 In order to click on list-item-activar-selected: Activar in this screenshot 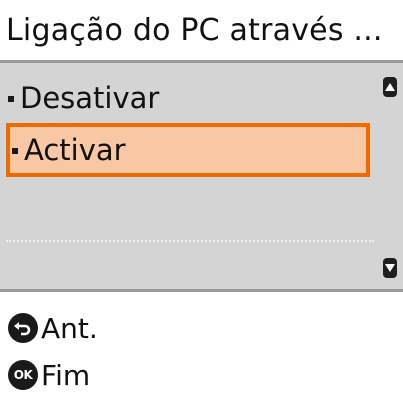, I will do `click(188, 150)`.